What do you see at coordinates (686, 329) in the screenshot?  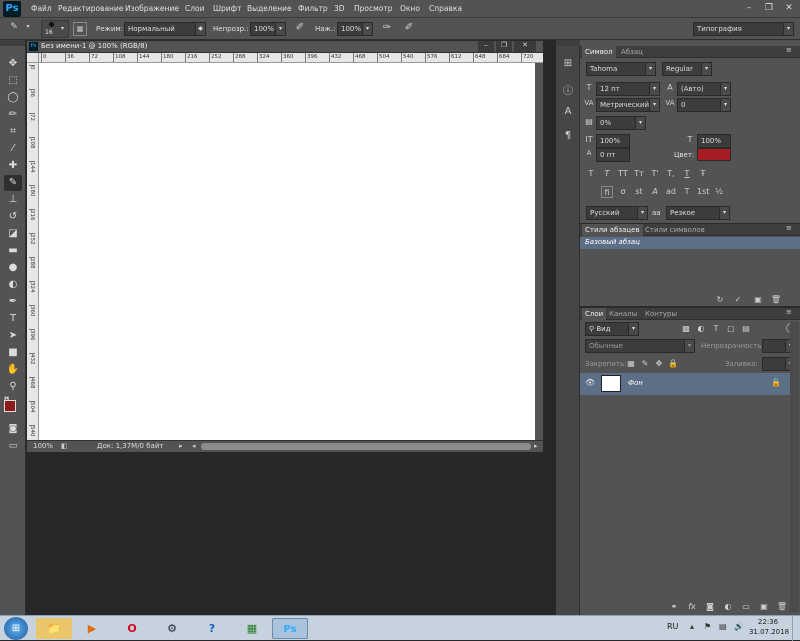 I see `filter-pixel-icon: ▩` at bounding box center [686, 329].